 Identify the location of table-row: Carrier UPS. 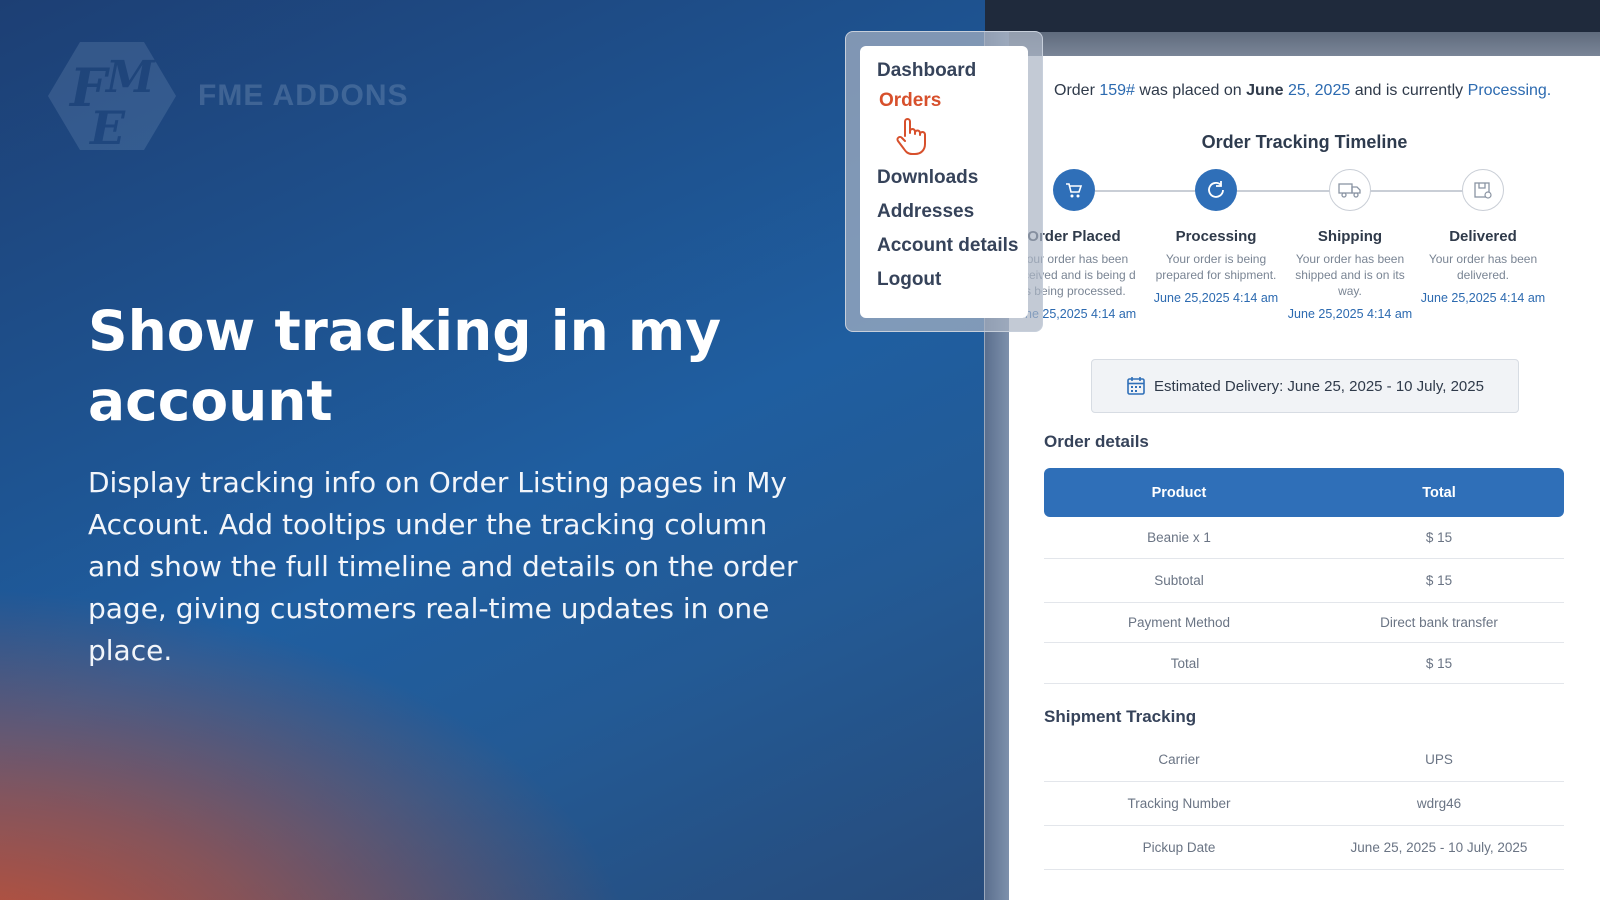
(1304, 760).